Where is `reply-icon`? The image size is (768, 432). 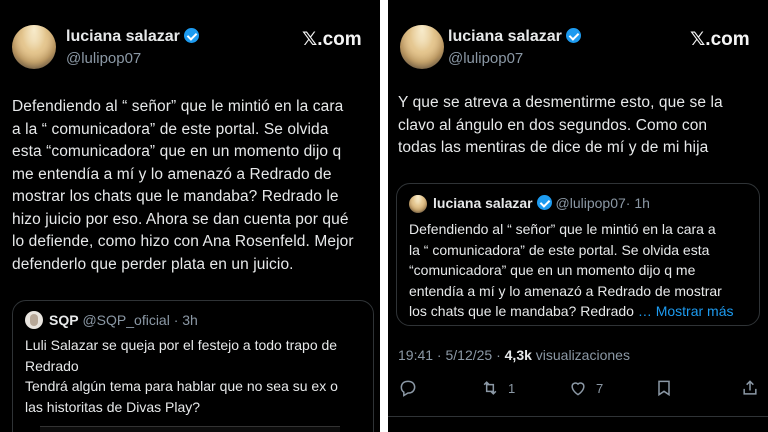
reply-icon is located at coordinates (408, 388).